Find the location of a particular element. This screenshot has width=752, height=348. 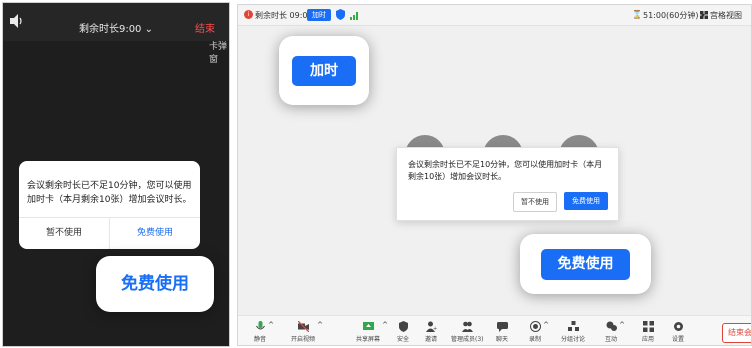

apps-icon is located at coordinates (648, 326).